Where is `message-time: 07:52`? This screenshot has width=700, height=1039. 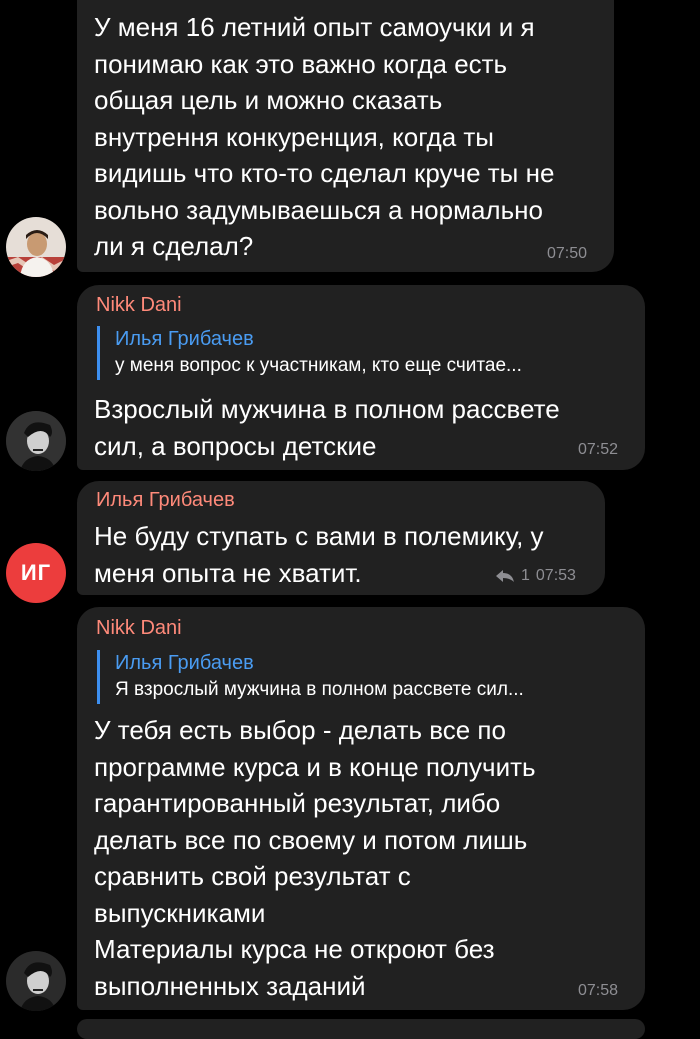
message-time: 07:52 is located at coordinates (598, 449).